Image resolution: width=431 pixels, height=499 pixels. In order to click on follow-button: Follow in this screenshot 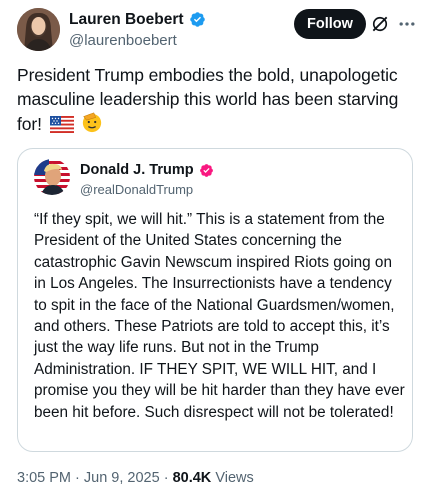, I will do `click(330, 24)`.